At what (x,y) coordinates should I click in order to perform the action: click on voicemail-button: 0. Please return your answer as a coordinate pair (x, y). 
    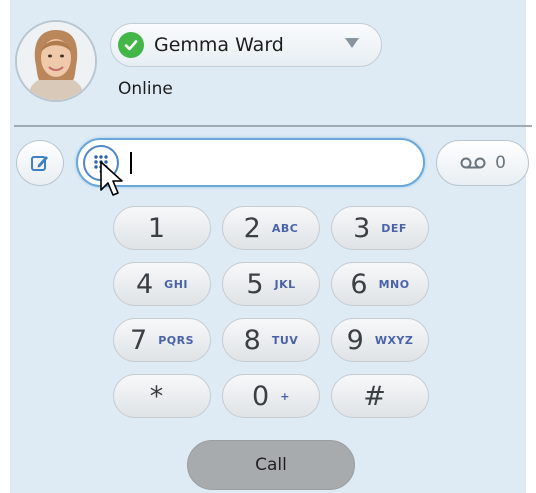
    Looking at the image, I should click on (482, 163).